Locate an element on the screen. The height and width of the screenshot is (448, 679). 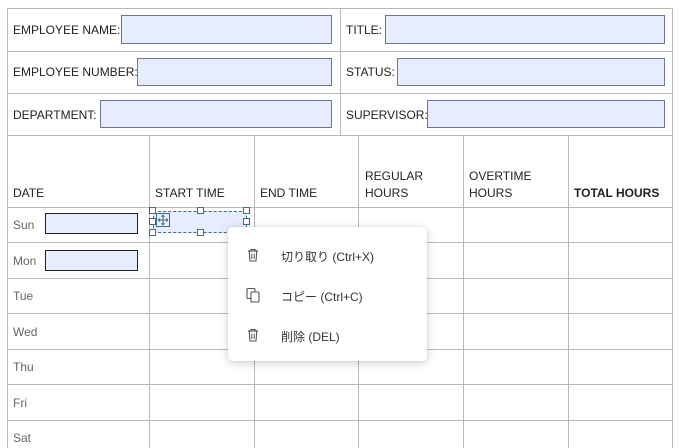
menu-item-copy: コピー (Ctrl+C) is located at coordinates (327, 295).